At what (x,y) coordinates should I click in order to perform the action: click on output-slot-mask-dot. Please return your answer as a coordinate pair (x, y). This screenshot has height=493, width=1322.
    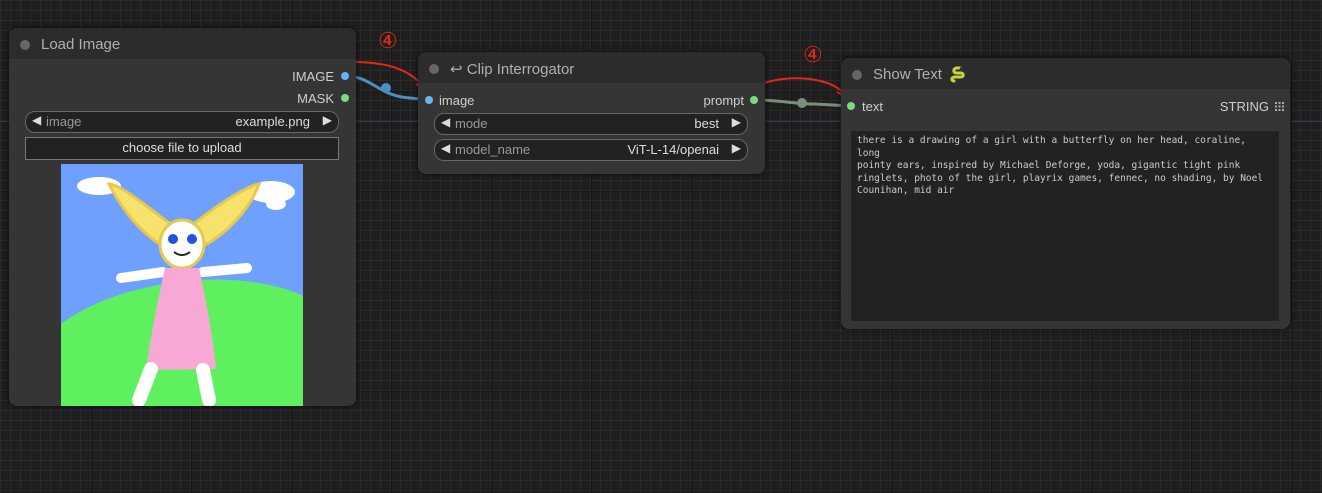
    Looking at the image, I should click on (345, 98).